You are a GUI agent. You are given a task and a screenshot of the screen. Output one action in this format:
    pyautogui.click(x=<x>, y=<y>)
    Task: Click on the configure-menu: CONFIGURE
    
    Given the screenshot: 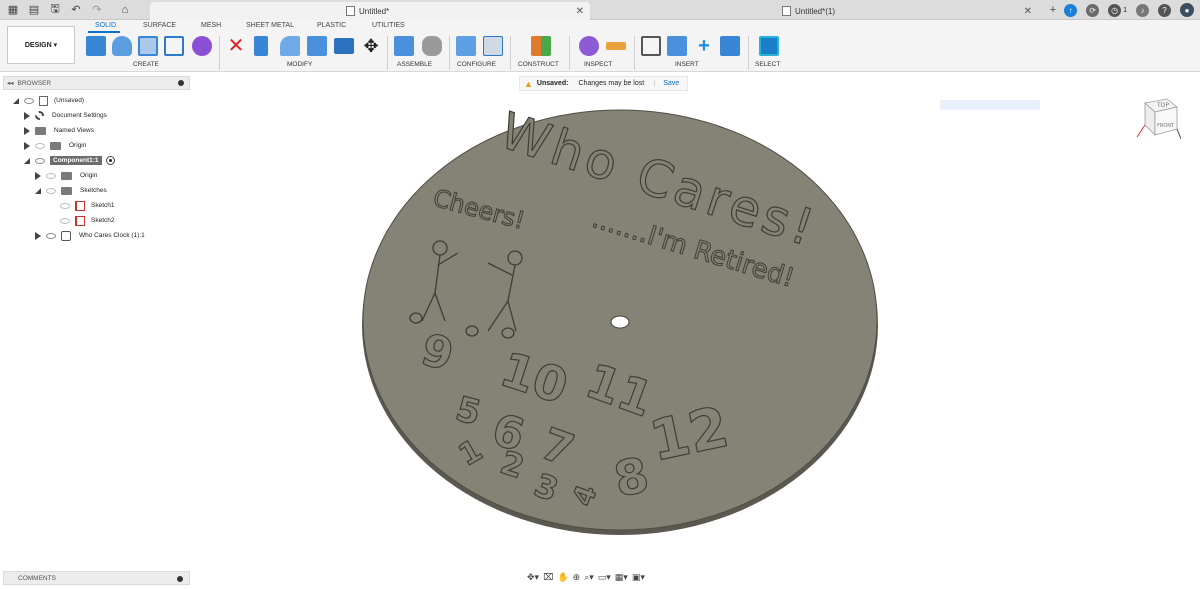 What is the action you would take?
    pyautogui.click(x=476, y=64)
    